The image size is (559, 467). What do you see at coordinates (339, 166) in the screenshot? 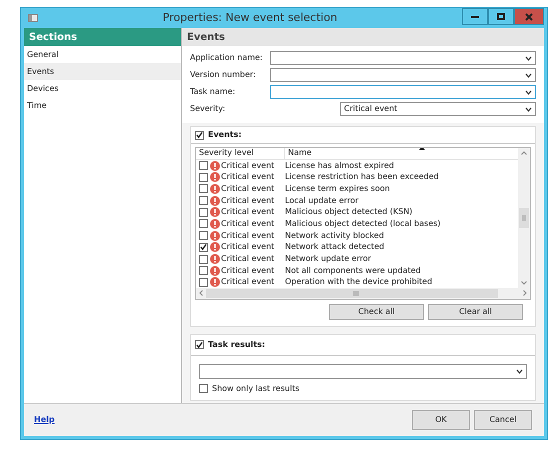
I see `name-cell: License has almost expired` at bounding box center [339, 166].